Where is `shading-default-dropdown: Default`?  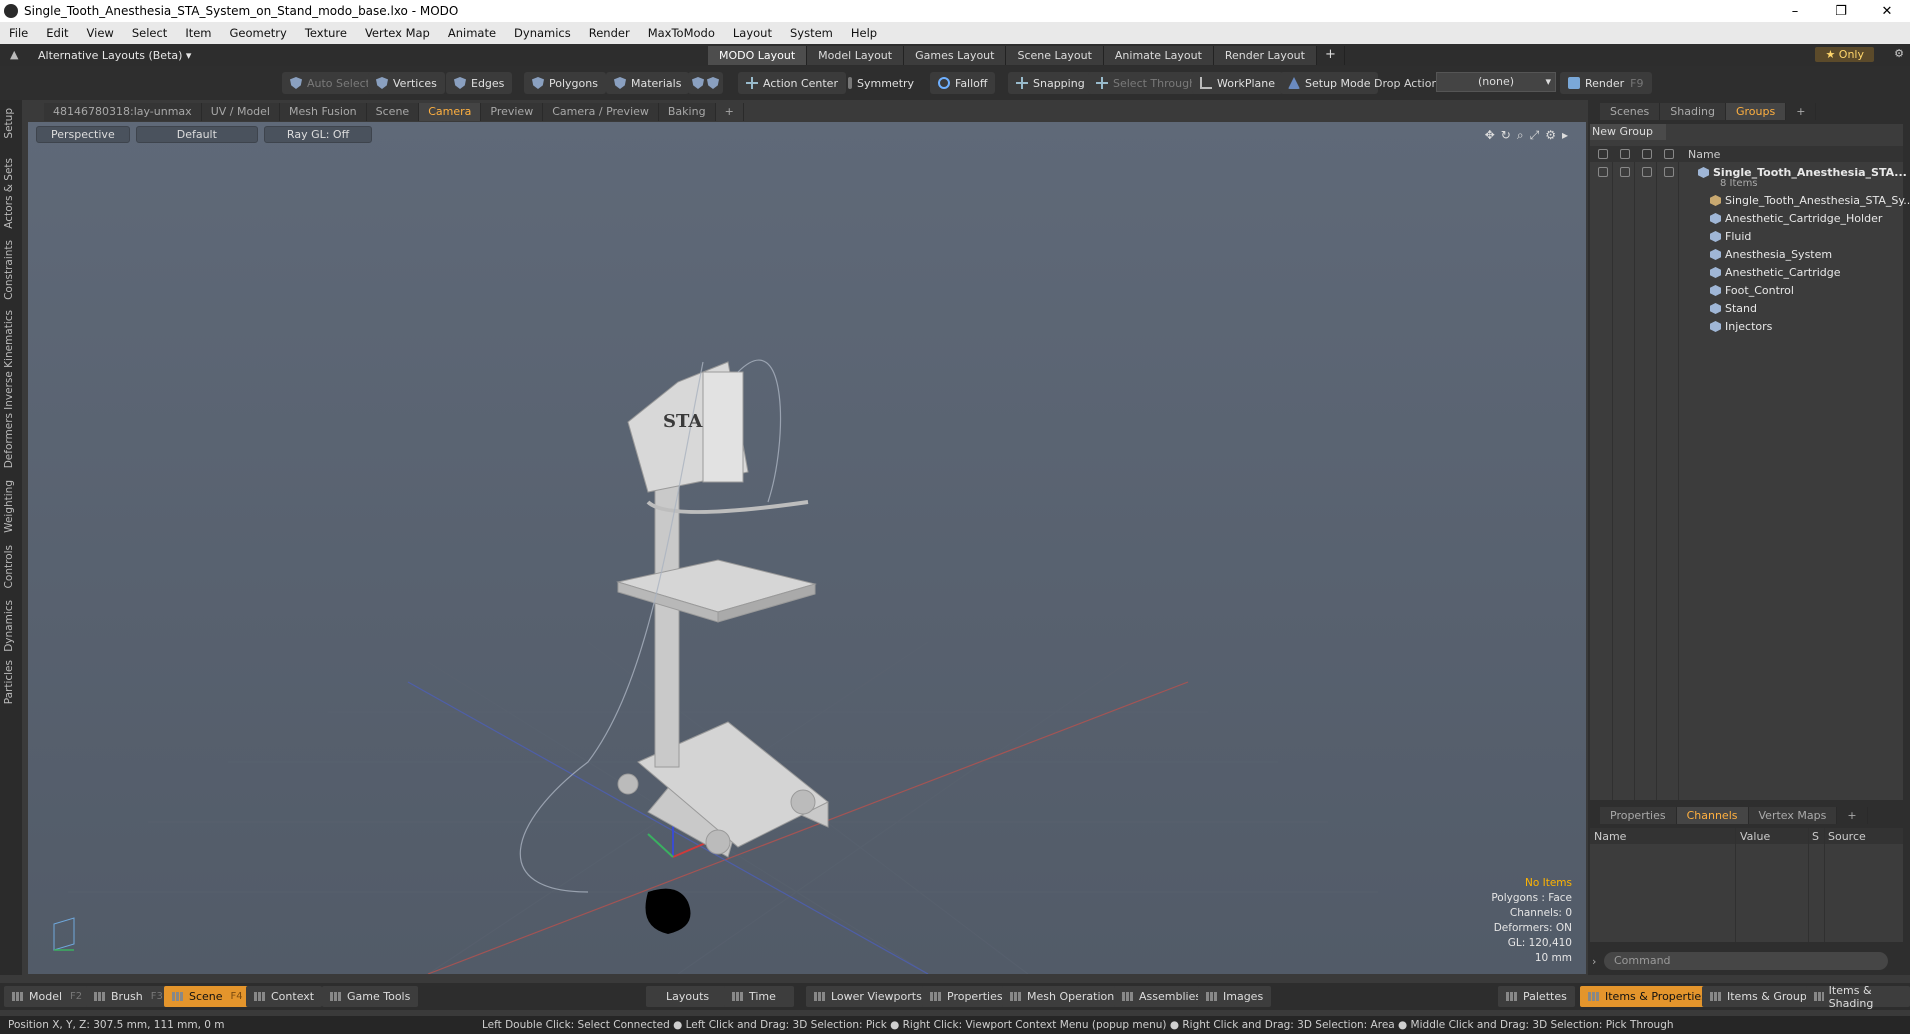
shading-default-dropdown: Default is located at coordinates (196, 134).